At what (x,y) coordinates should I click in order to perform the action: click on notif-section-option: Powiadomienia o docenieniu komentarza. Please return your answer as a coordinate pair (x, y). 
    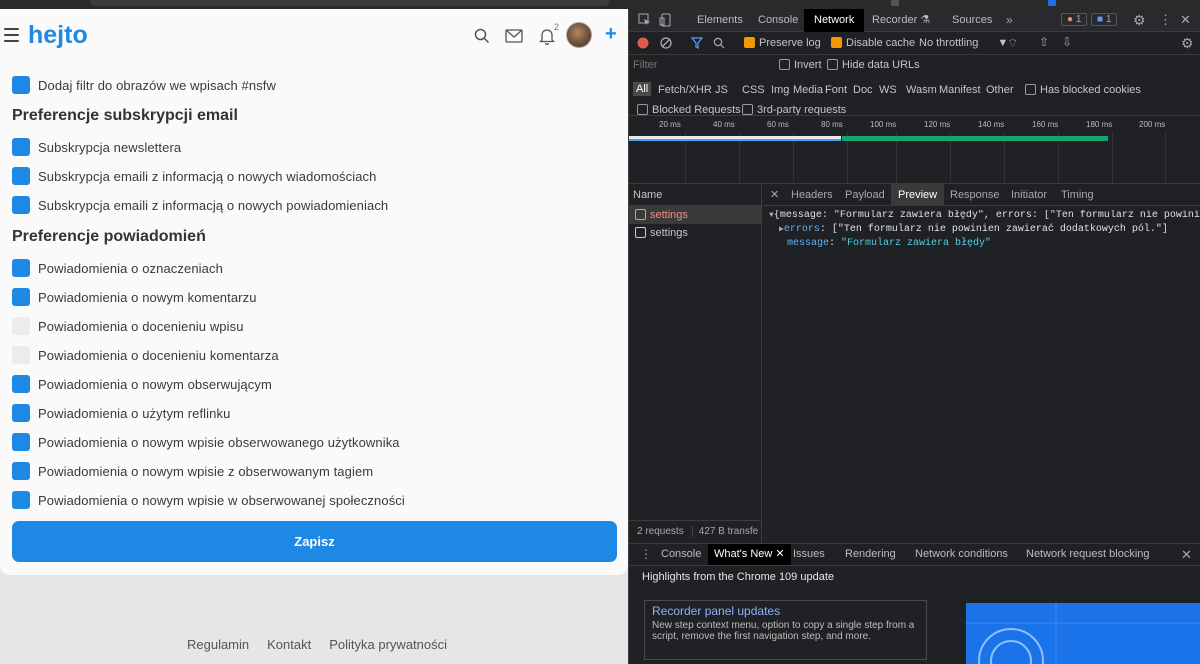
    Looking at the image, I should click on (145, 355).